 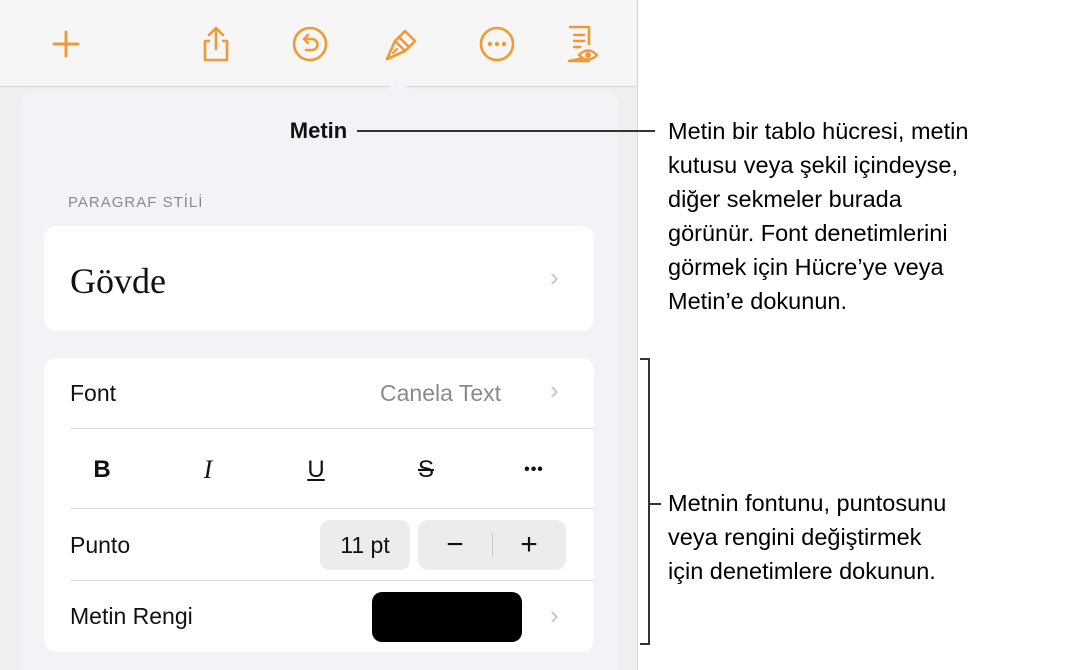 What do you see at coordinates (136, 202) in the screenshot?
I see `paragraph-style-section-label: PARAGRAF STİLİ` at bounding box center [136, 202].